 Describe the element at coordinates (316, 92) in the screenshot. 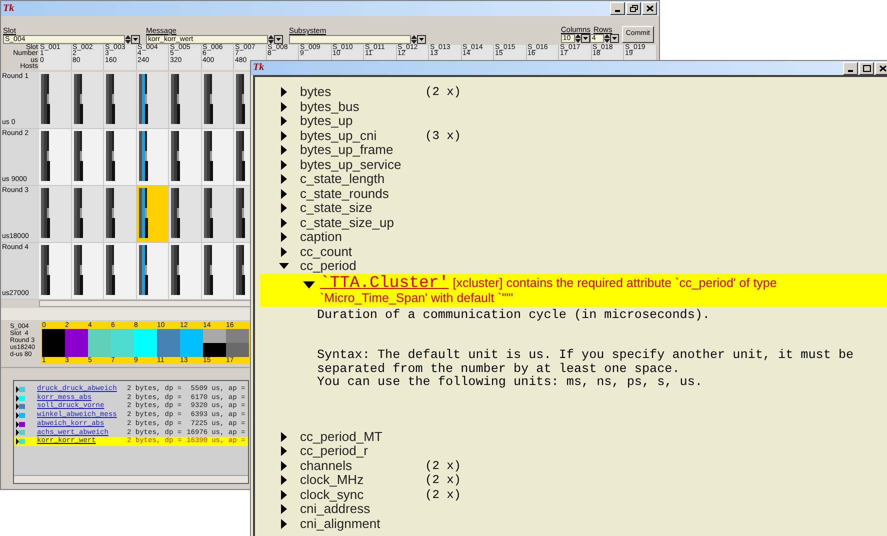

I see `tree-item: bytes` at that location.